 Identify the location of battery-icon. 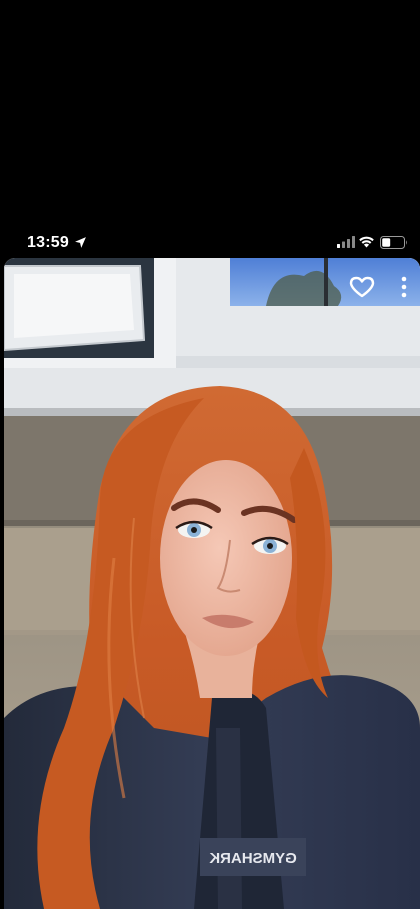
(393, 242).